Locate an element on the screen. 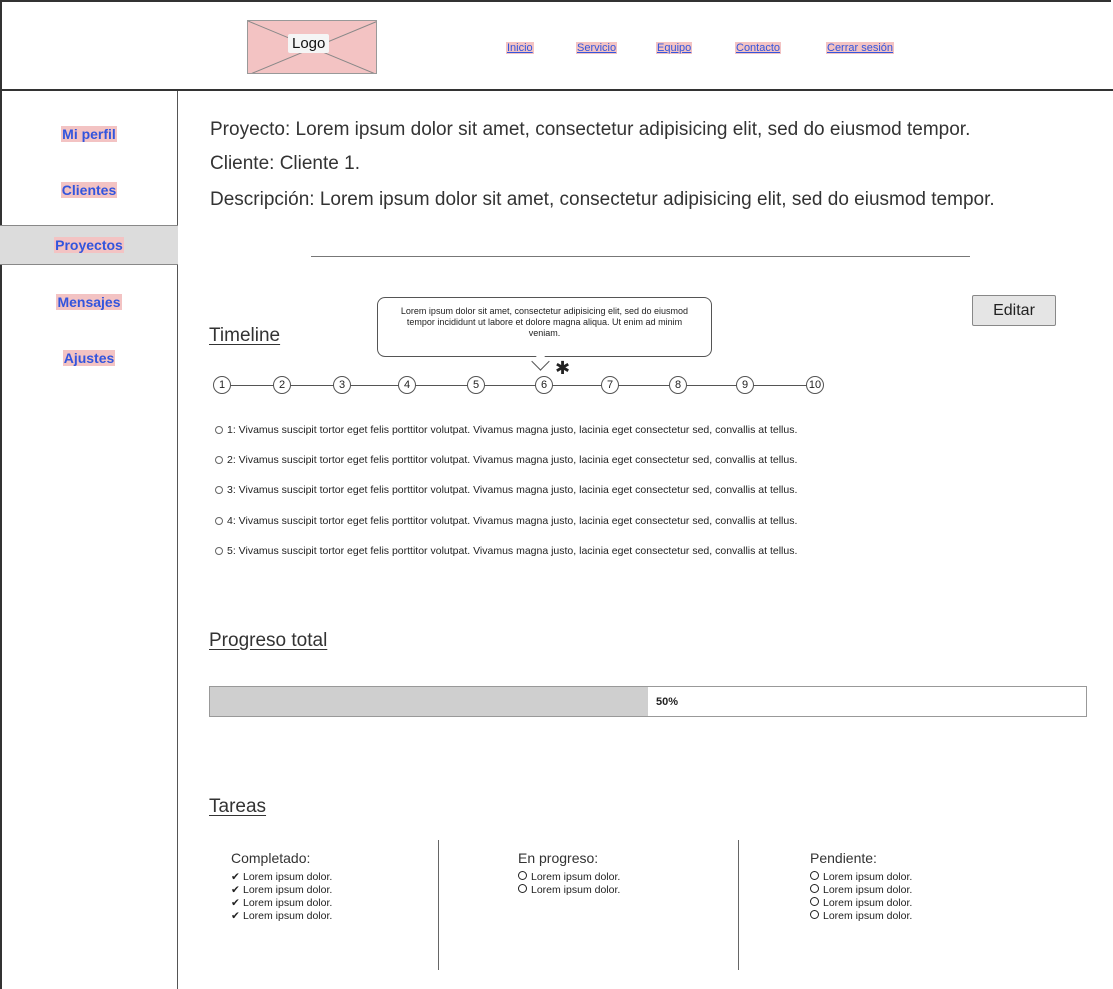 This screenshot has height=989, width=1113. timeline-node-3: 3 is located at coordinates (342, 385).